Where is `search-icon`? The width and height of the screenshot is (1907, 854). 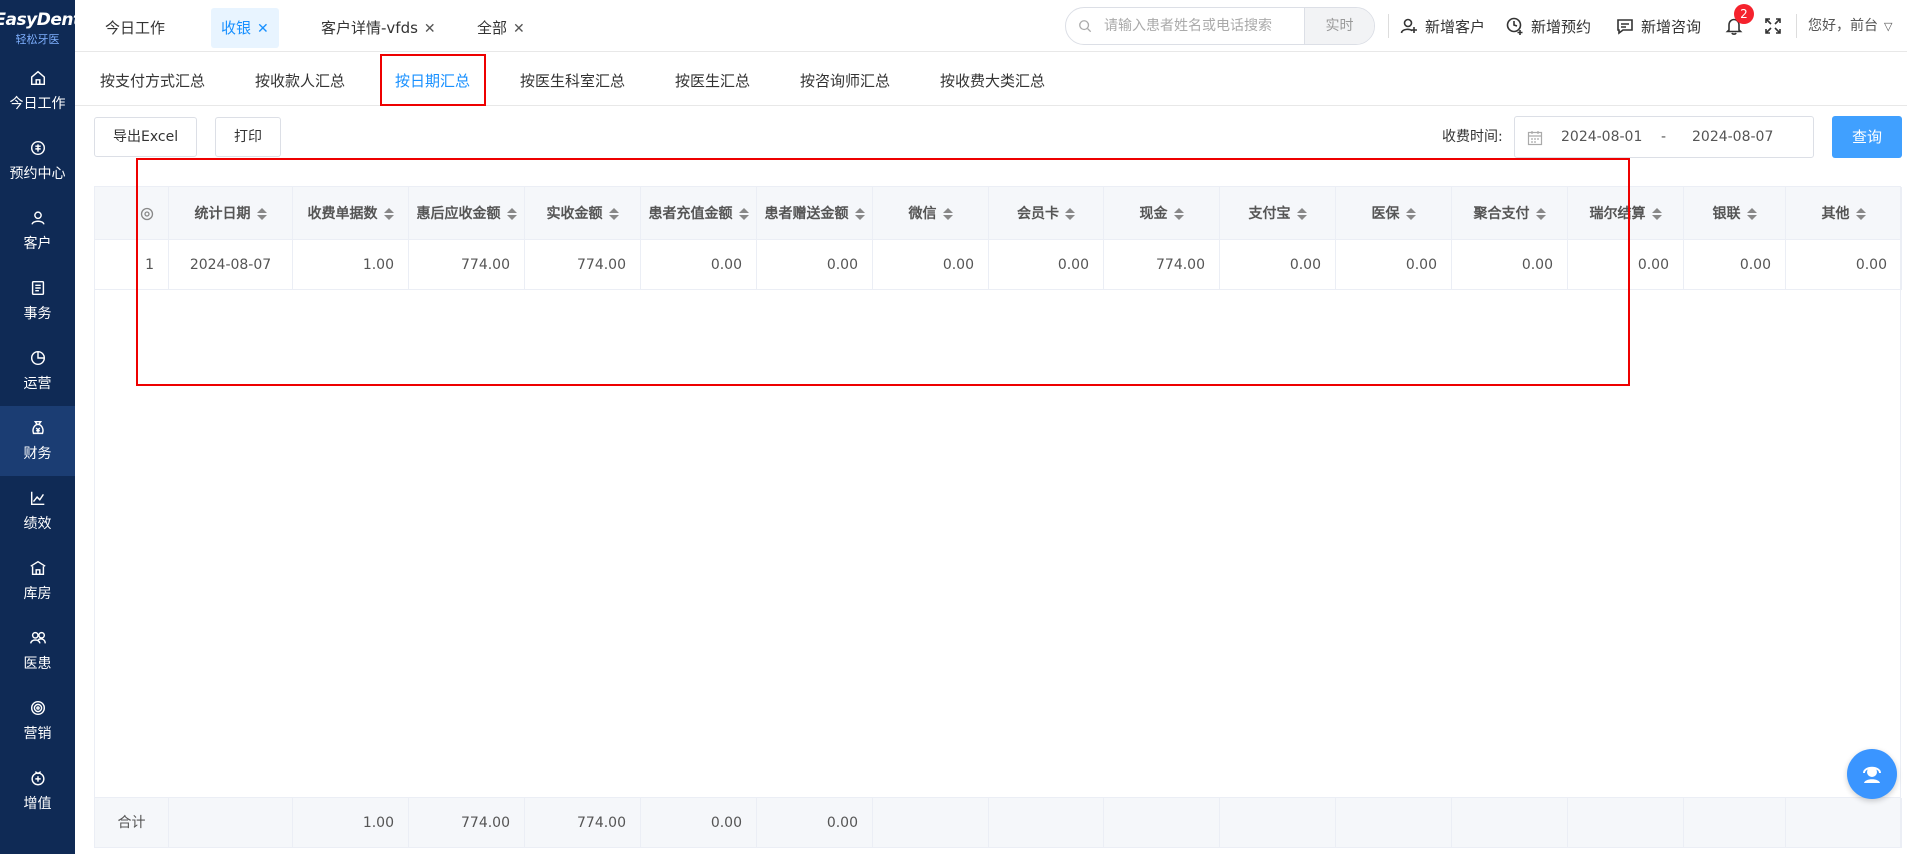
search-icon is located at coordinates (1085, 26).